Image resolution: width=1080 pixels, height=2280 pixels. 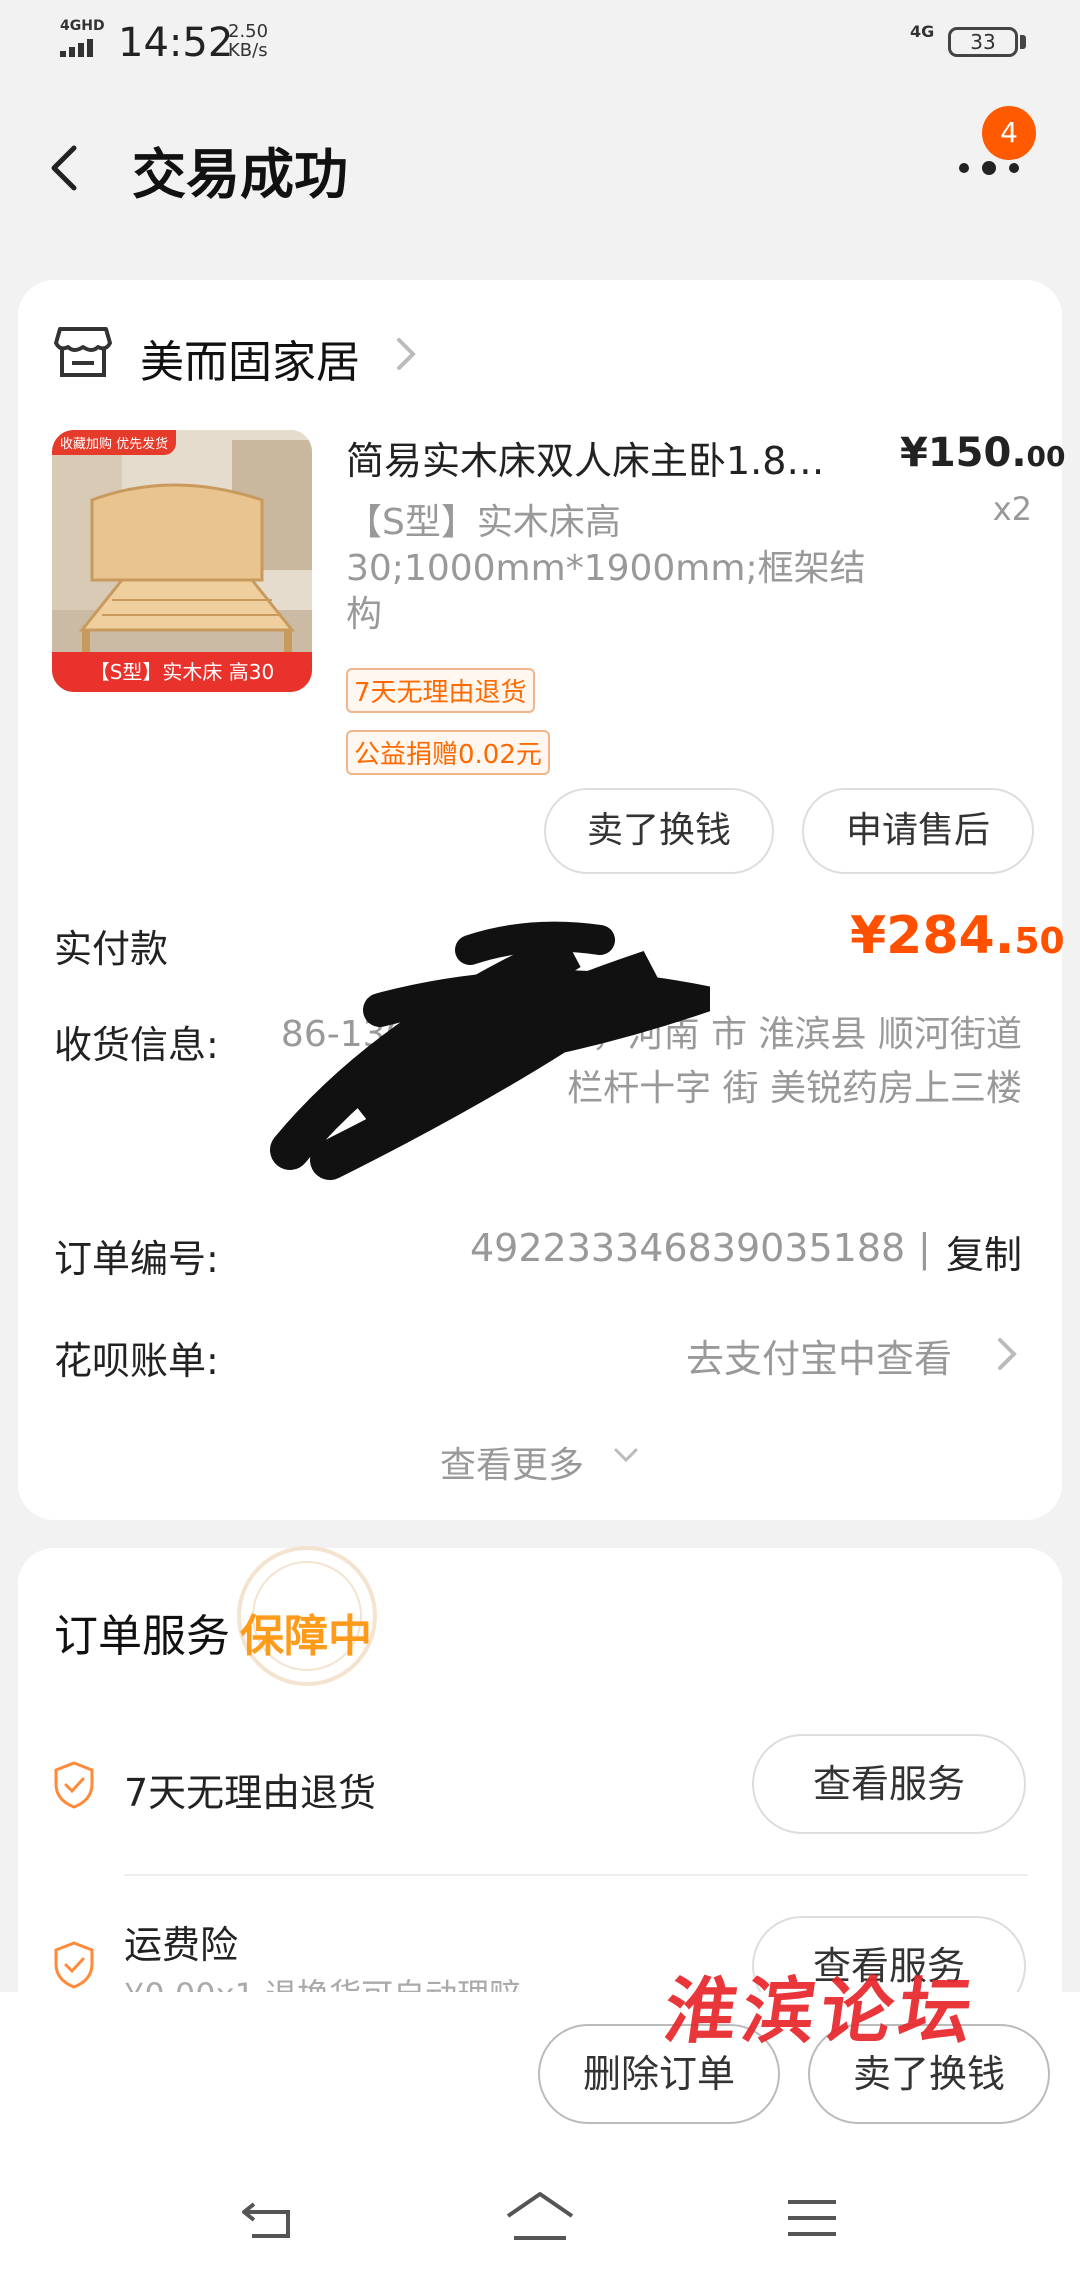 I want to click on back-arrow-icon, so click(x=64, y=168).